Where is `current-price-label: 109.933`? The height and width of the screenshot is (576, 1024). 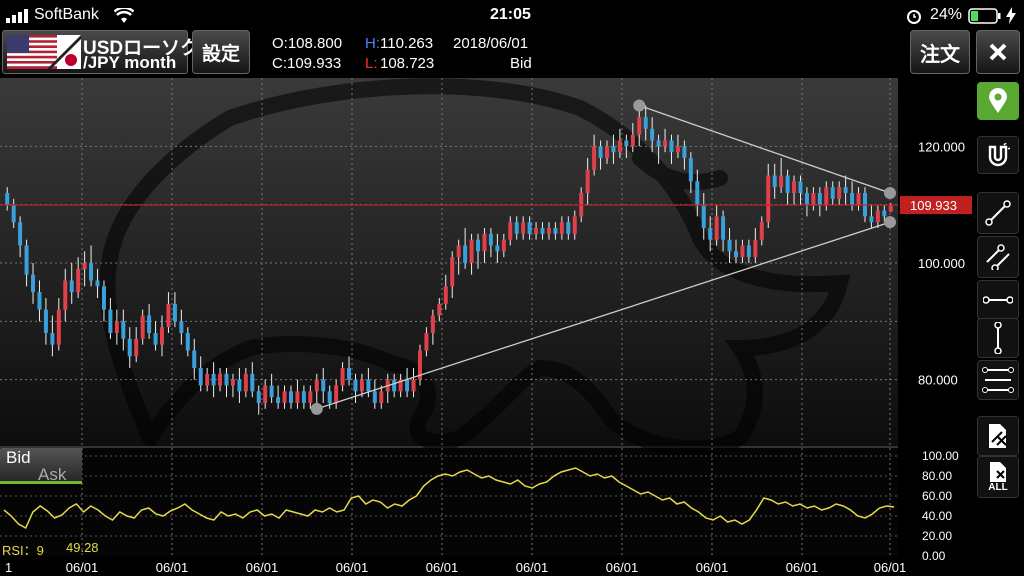
current-price-label: 109.933 is located at coordinates (933, 205).